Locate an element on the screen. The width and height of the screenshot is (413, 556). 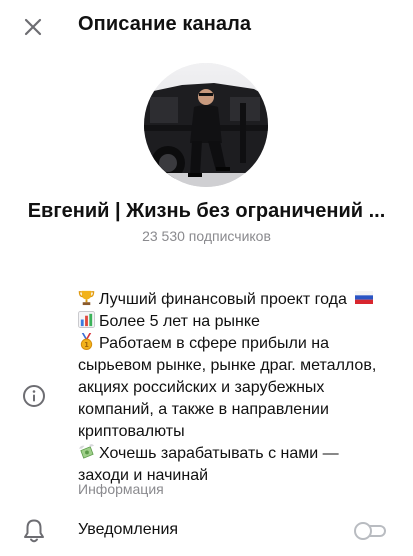
svg-text: 1 is located at coordinates (86, 345).